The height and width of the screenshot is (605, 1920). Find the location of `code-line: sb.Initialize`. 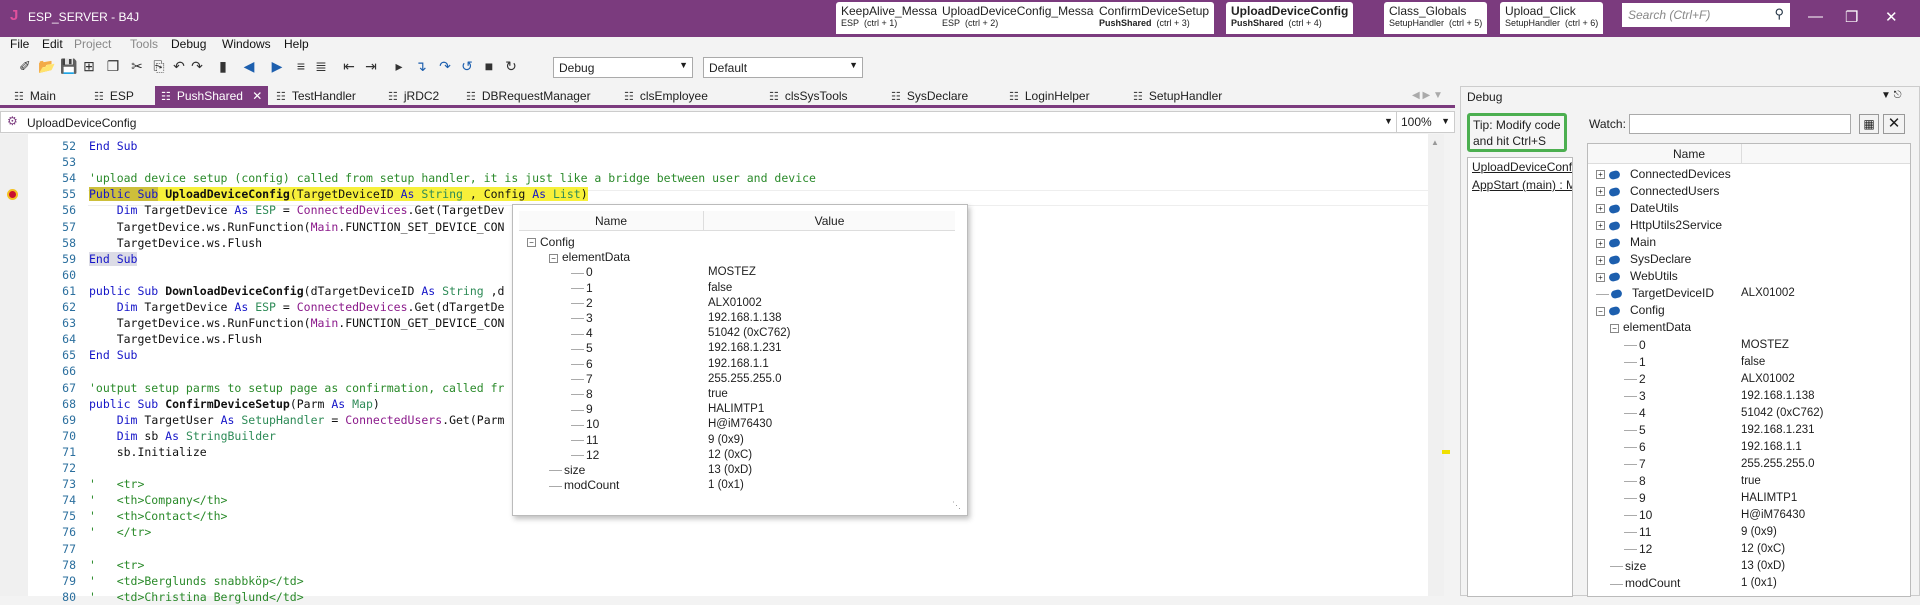

code-line: sb.Initialize is located at coordinates (148, 452).